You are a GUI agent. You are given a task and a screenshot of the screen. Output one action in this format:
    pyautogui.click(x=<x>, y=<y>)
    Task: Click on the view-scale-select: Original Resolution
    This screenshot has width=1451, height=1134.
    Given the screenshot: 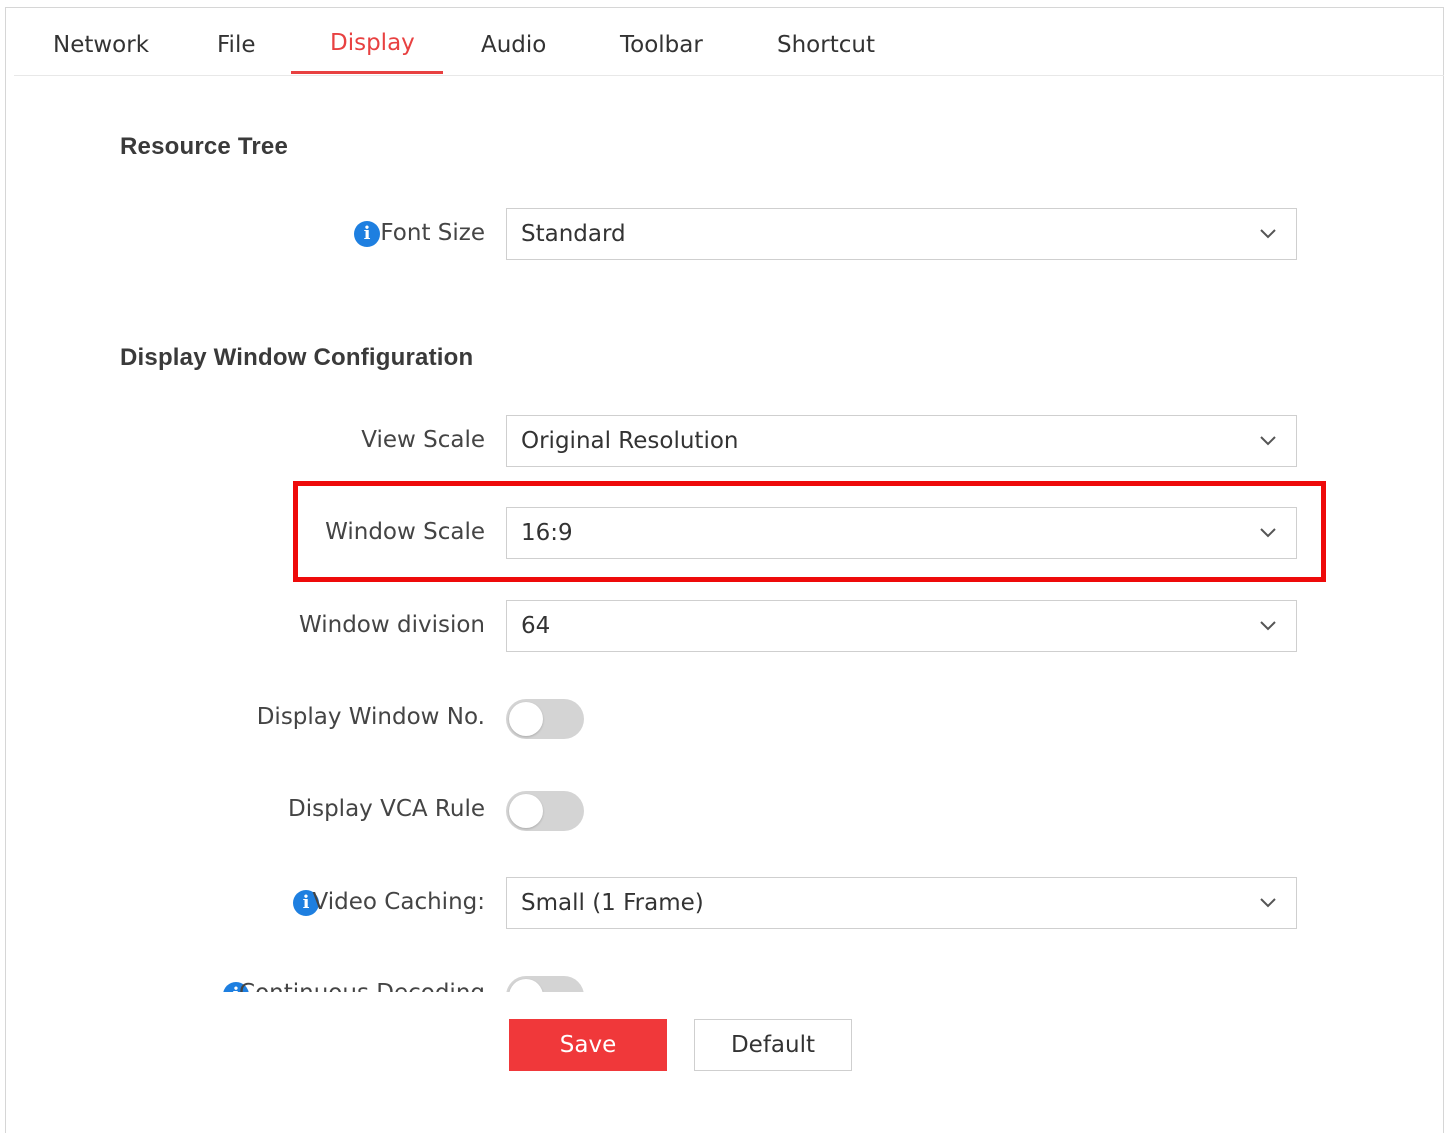 What is the action you would take?
    pyautogui.click(x=901, y=441)
    